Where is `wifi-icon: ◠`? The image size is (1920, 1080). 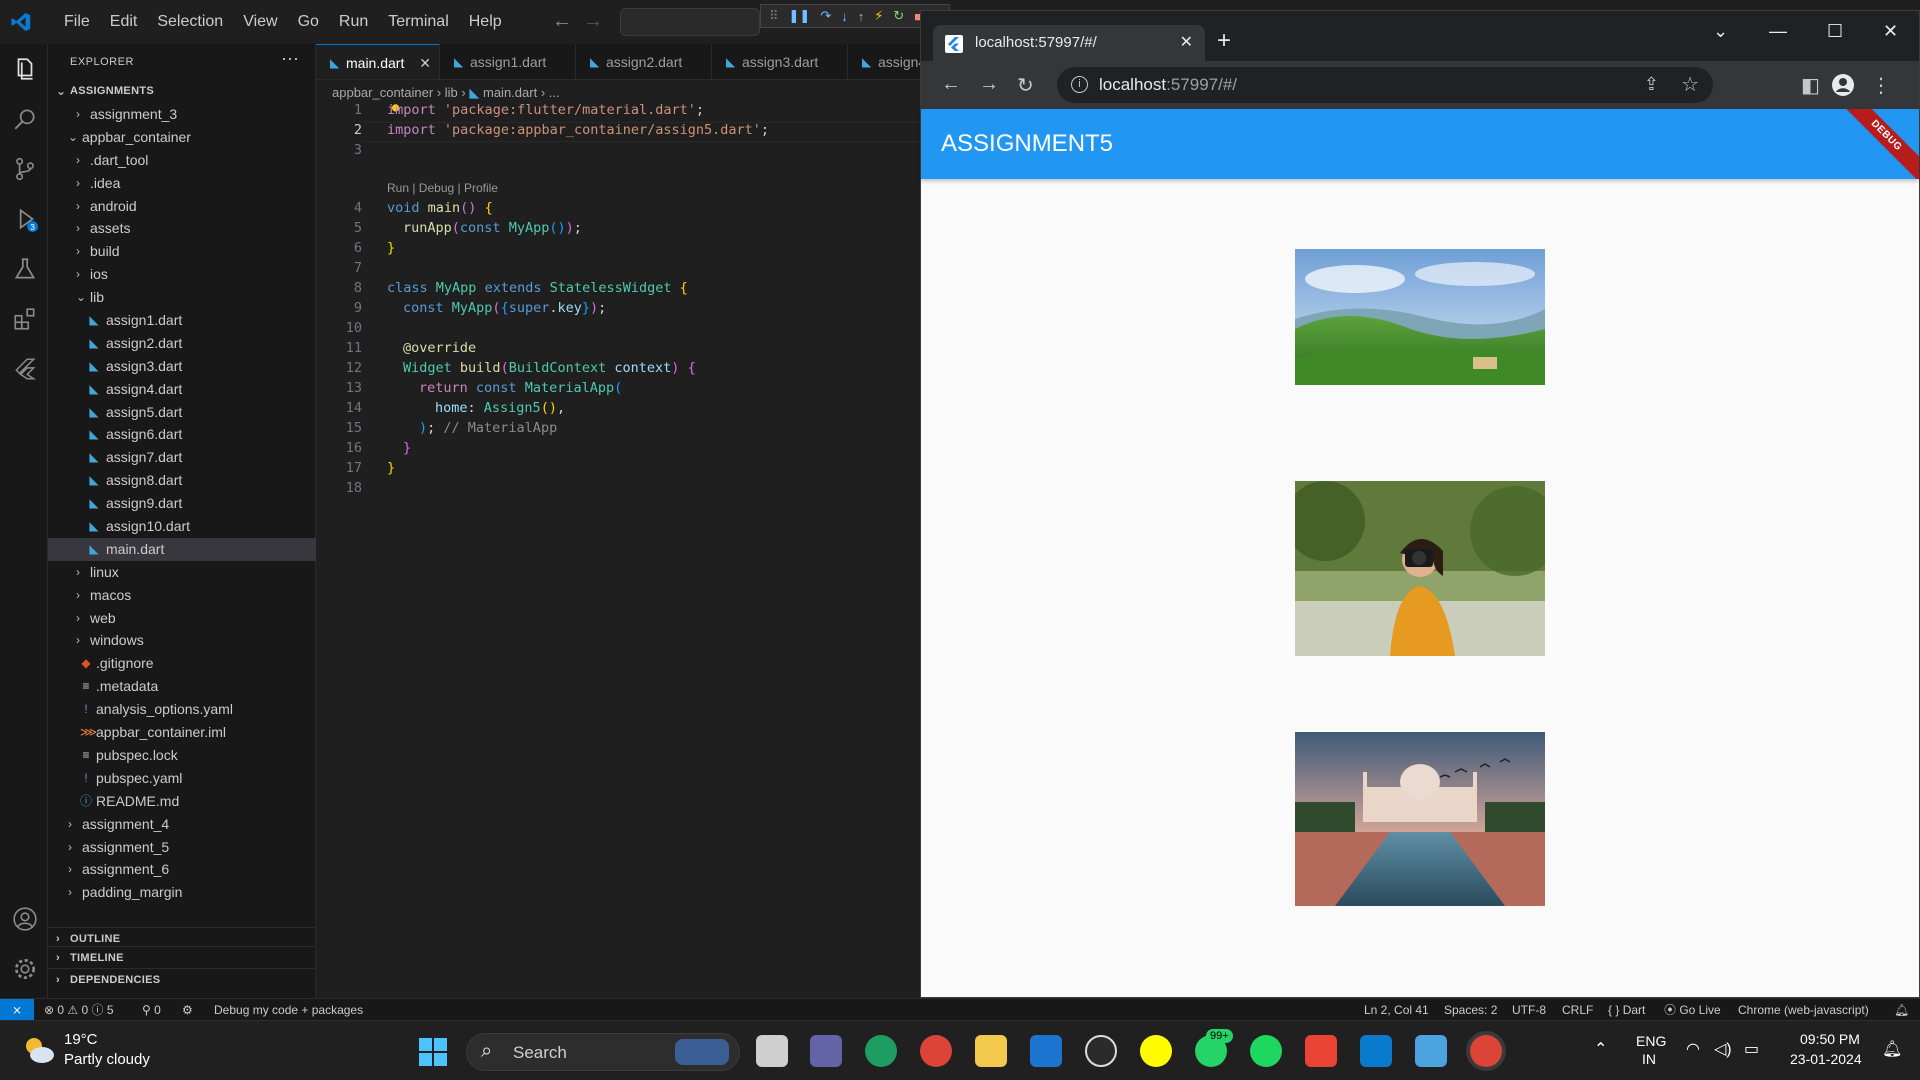 wifi-icon: ◠ is located at coordinates (1693, 1049).